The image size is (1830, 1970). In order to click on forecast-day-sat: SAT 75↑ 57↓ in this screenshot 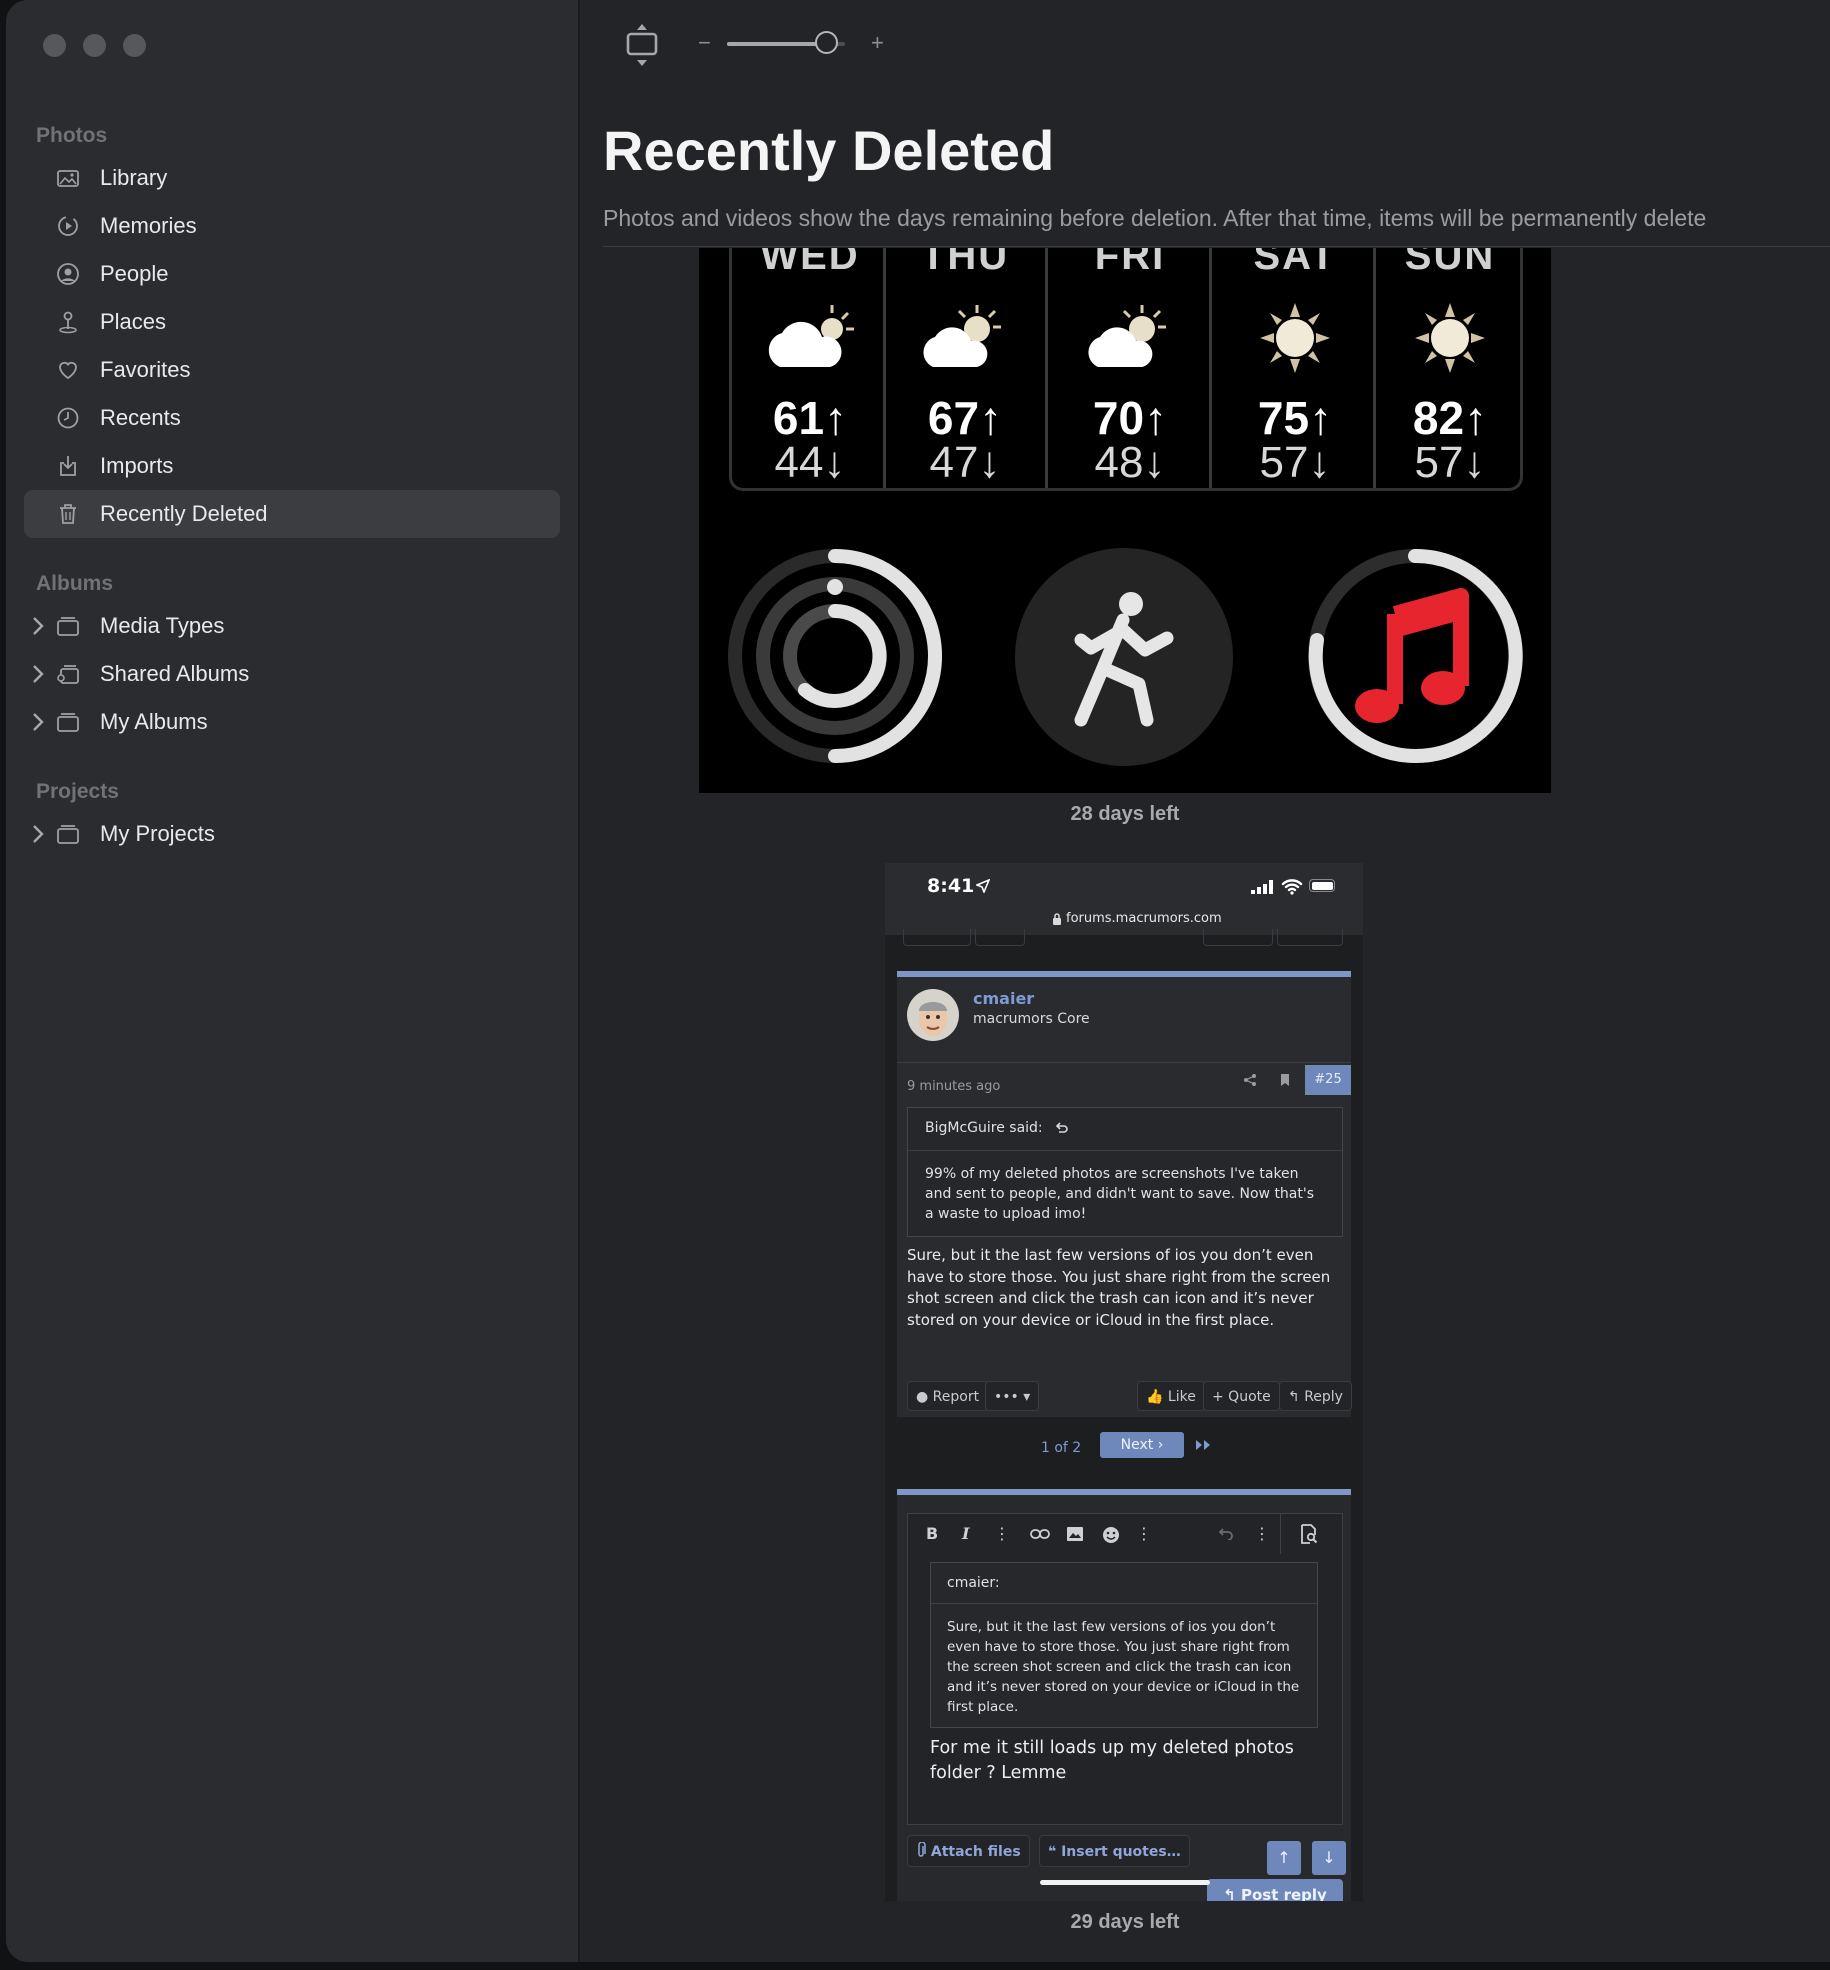, I will do `click(1295, 368)`.